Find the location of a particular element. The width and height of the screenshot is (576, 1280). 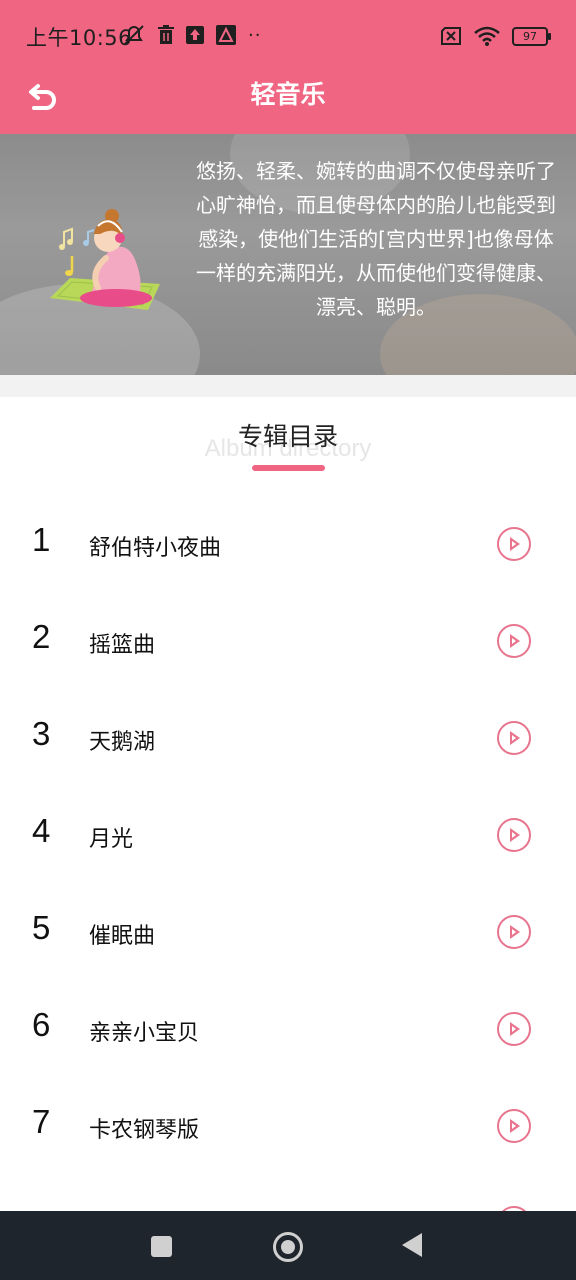

home-icon is located at coordinates (288, 1247).